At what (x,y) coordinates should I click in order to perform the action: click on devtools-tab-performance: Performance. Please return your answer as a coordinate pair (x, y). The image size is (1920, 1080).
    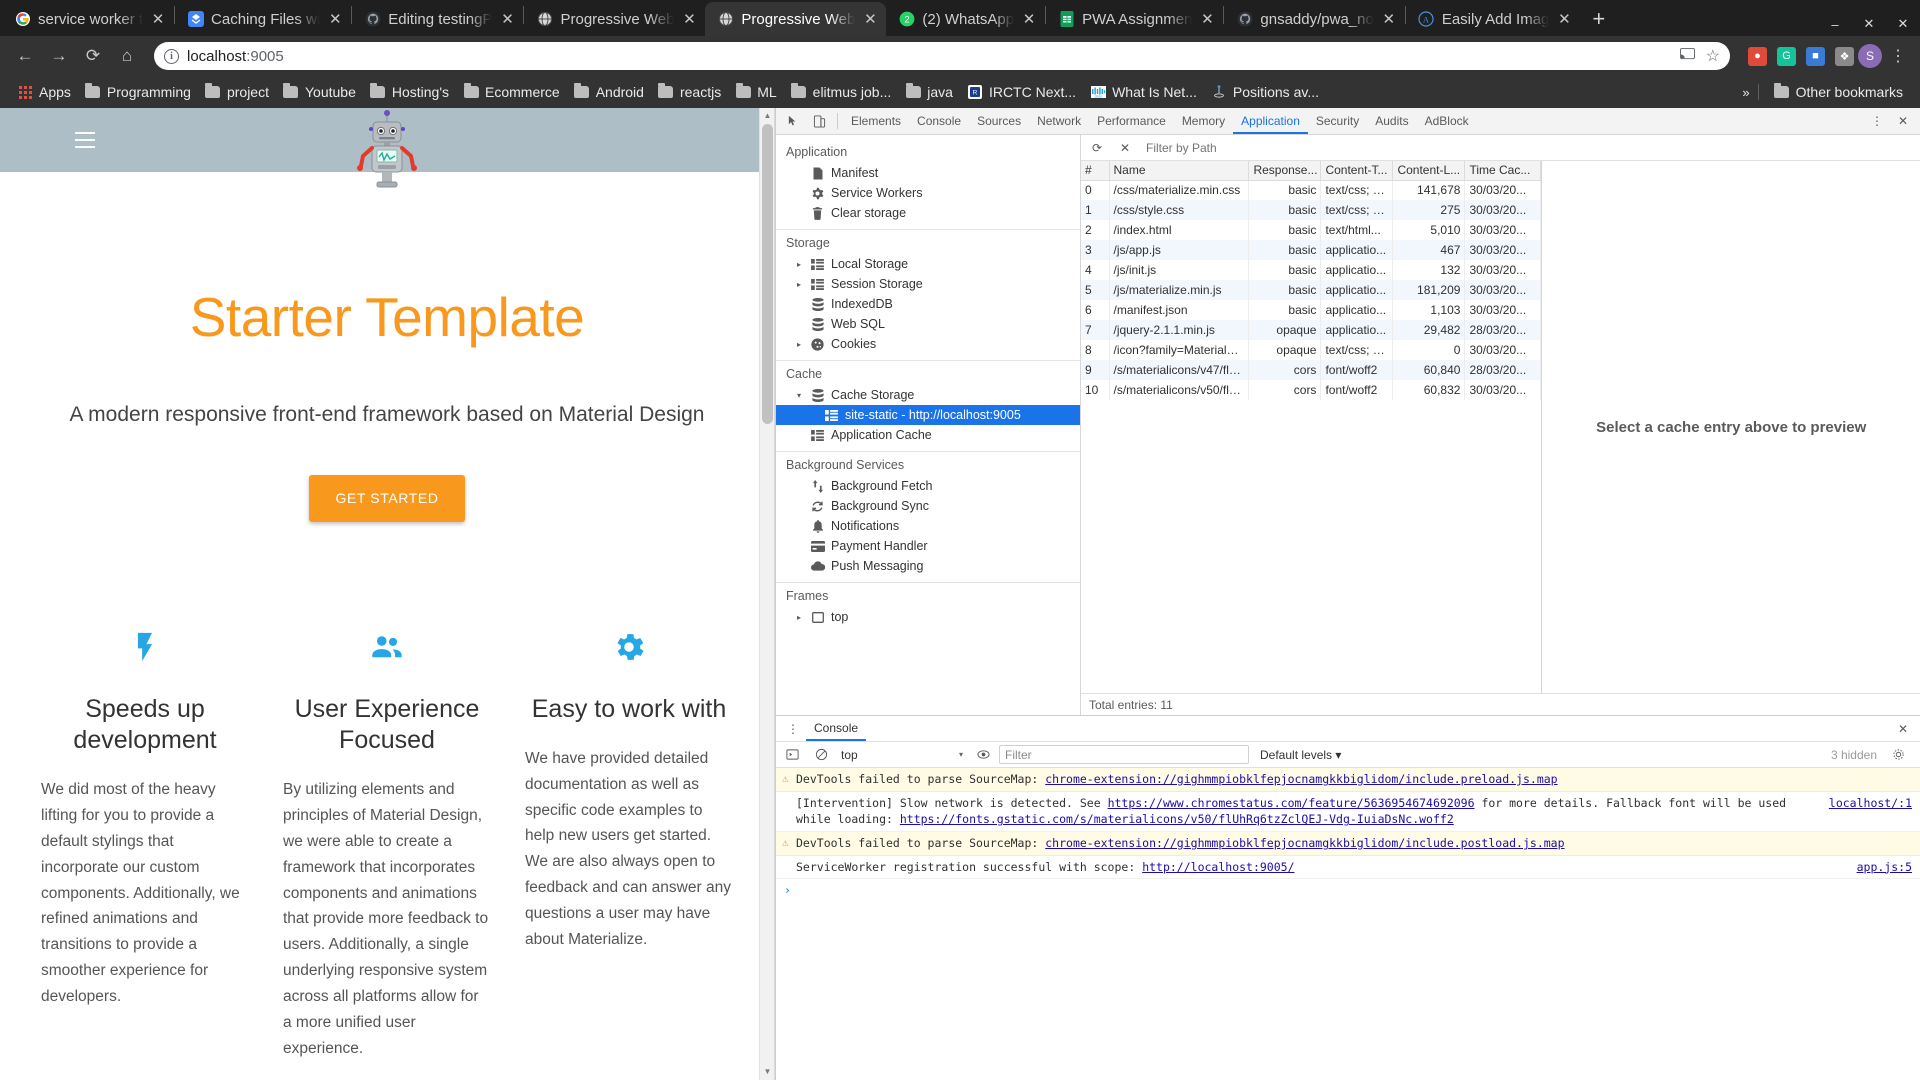
    Looking at the image, I should click on (1131, 121).